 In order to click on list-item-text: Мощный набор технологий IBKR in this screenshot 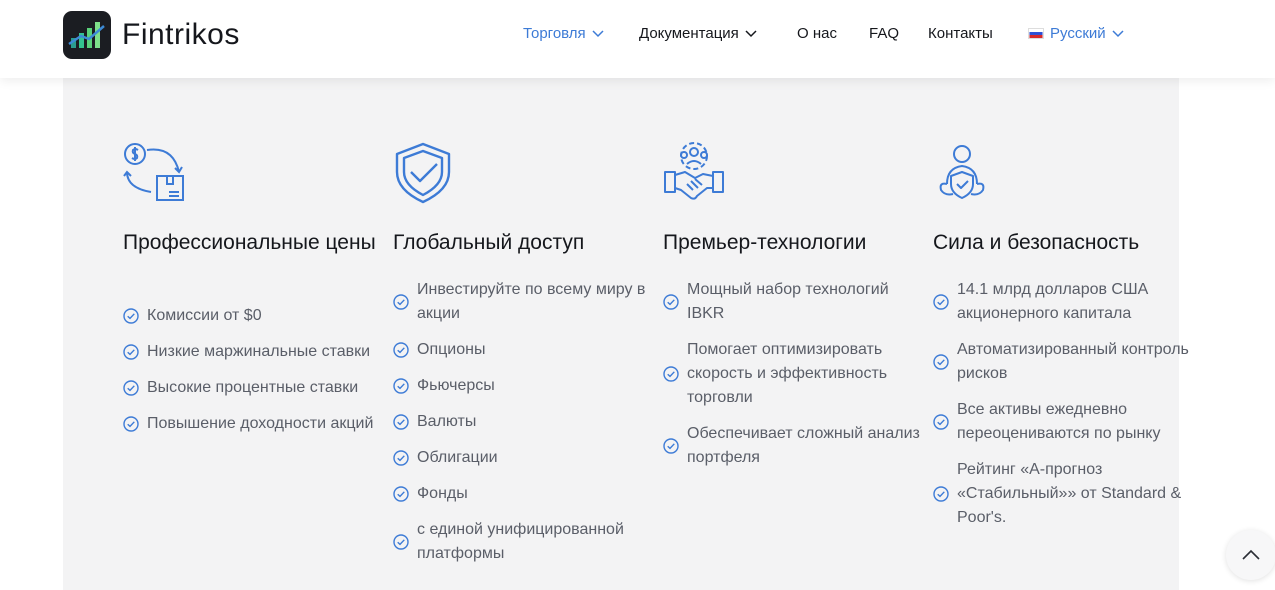, I will do `click(788, 301)`.